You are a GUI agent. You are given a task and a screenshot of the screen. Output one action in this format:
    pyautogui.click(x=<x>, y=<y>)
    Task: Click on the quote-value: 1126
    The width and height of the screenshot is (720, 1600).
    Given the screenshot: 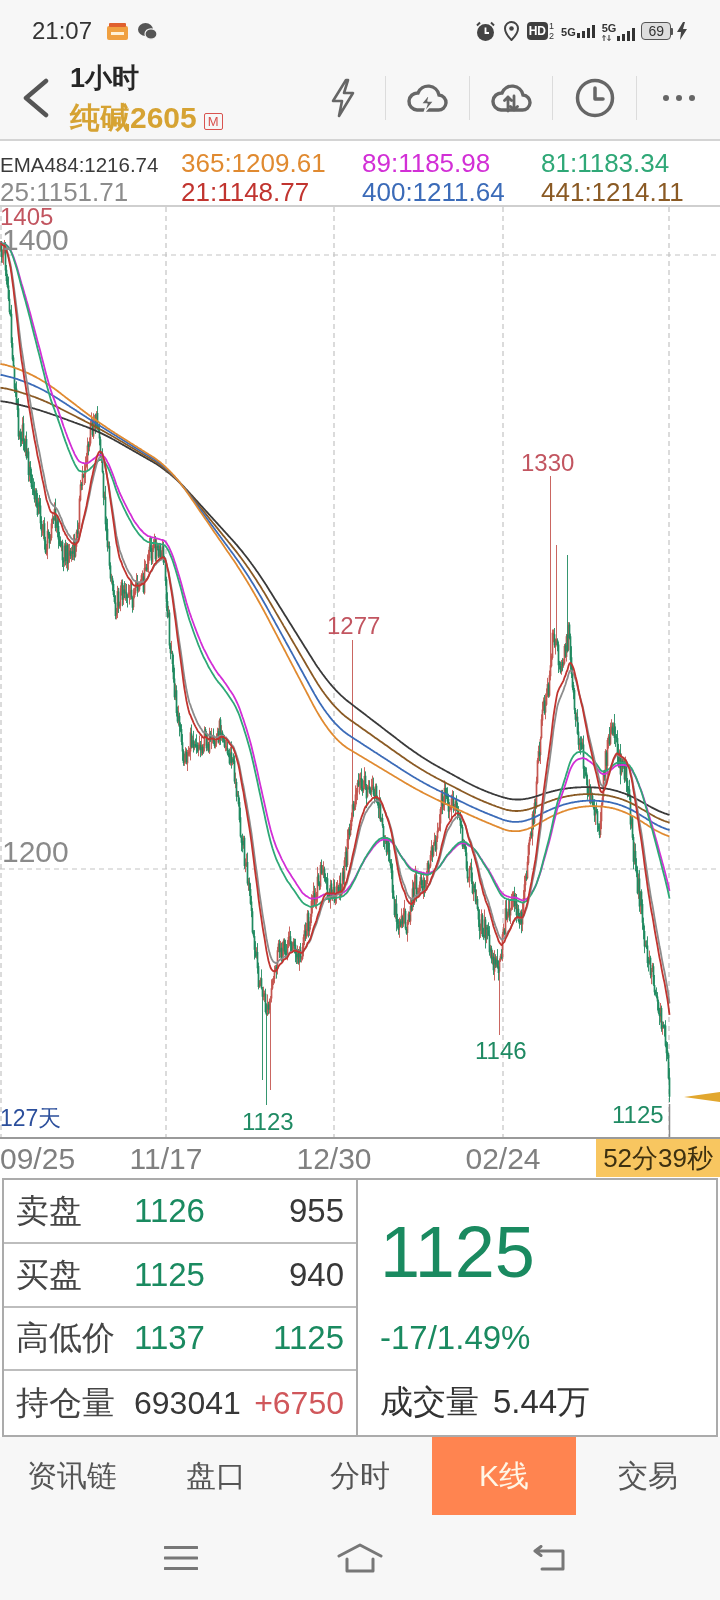 What is the action you would take?
    pyautogui.click(x=170, y=1210)
    